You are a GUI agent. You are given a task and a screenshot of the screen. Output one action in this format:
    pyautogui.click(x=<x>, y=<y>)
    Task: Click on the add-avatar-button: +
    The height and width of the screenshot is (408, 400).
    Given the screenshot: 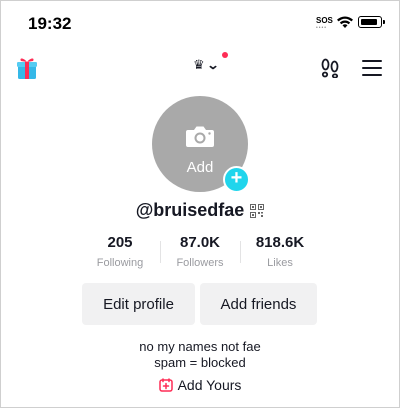 What is the action you would take?
    pyautogui.click(x=236, y=179)
    